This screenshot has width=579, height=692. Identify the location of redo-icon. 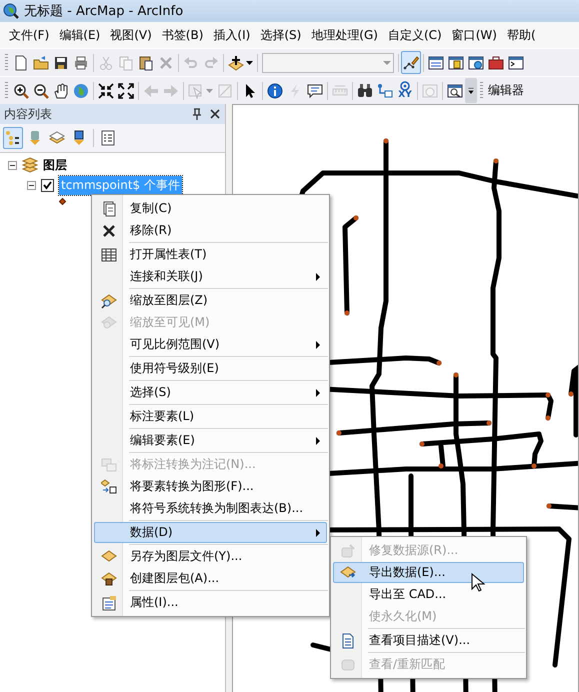
(211, 62).